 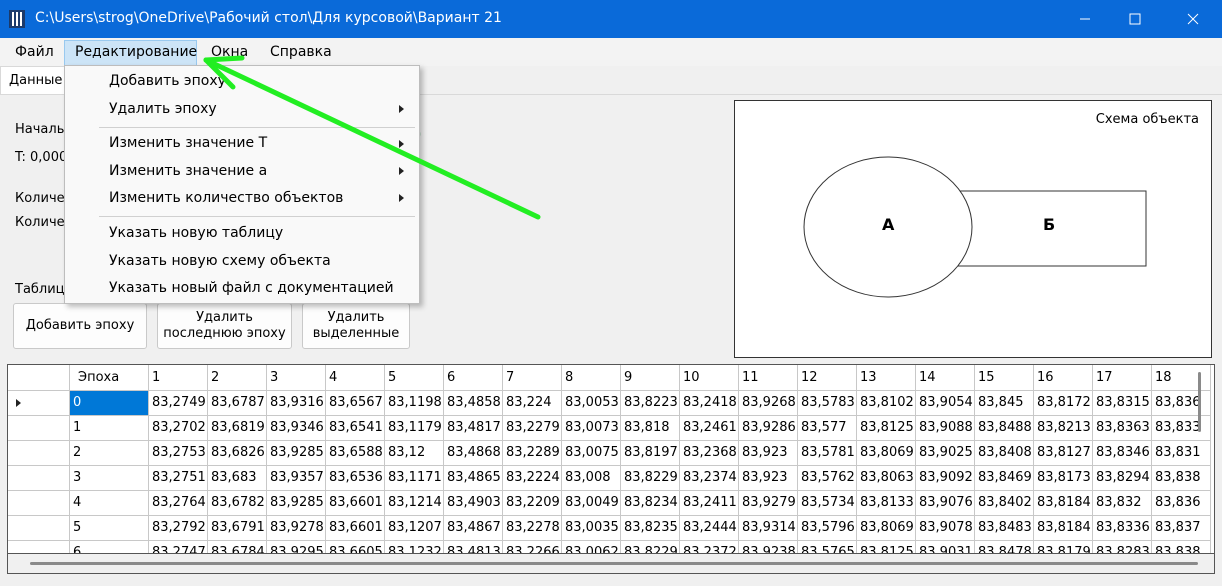 What do you see at coordinates (473, 453) in the screenshot?
I see `data-cell: 83,4868` at bounding box center [473, 453].